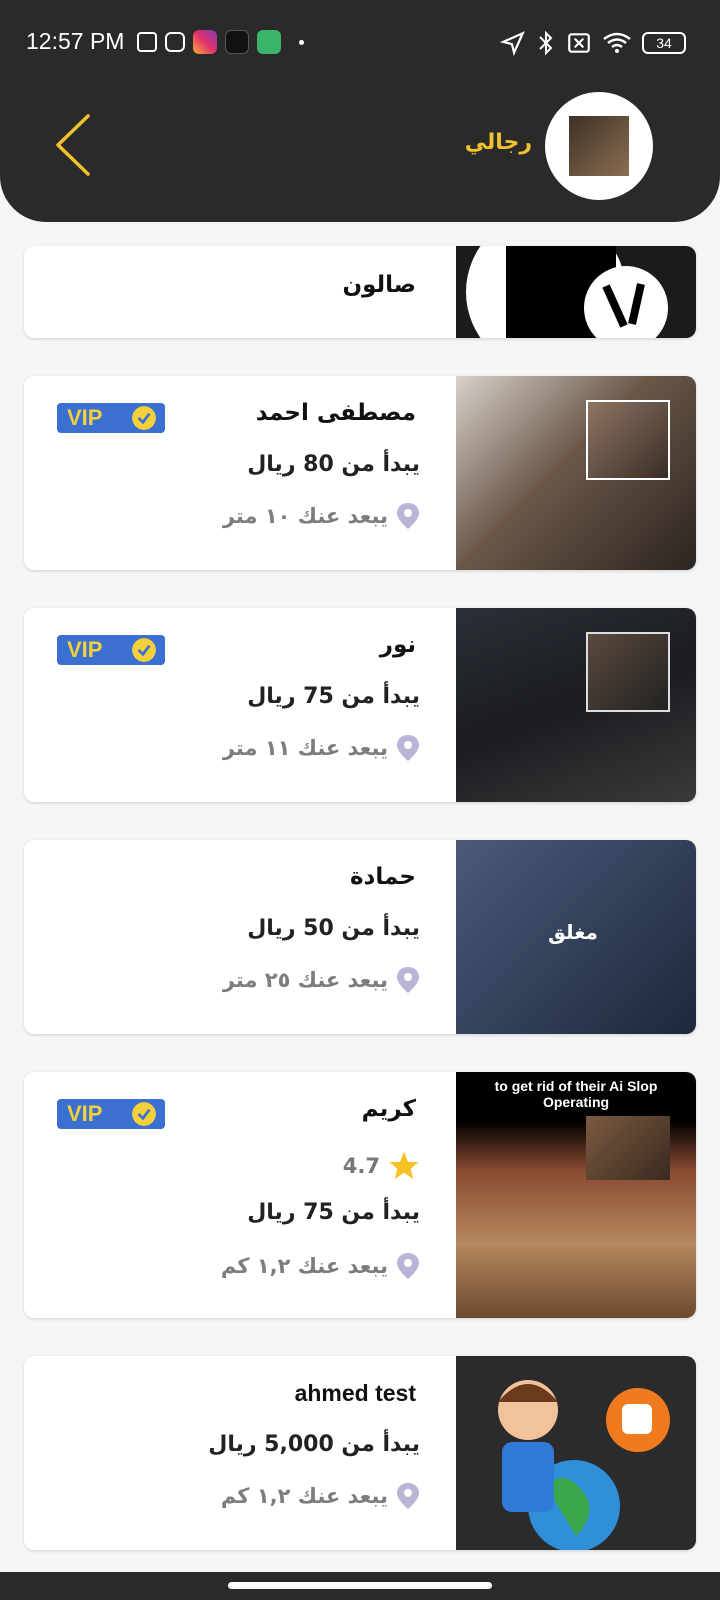 Image resolution: width=720 pixels, height=1600 pixels. I want to click on salon-rating: 4.7, so click(381, 1166).